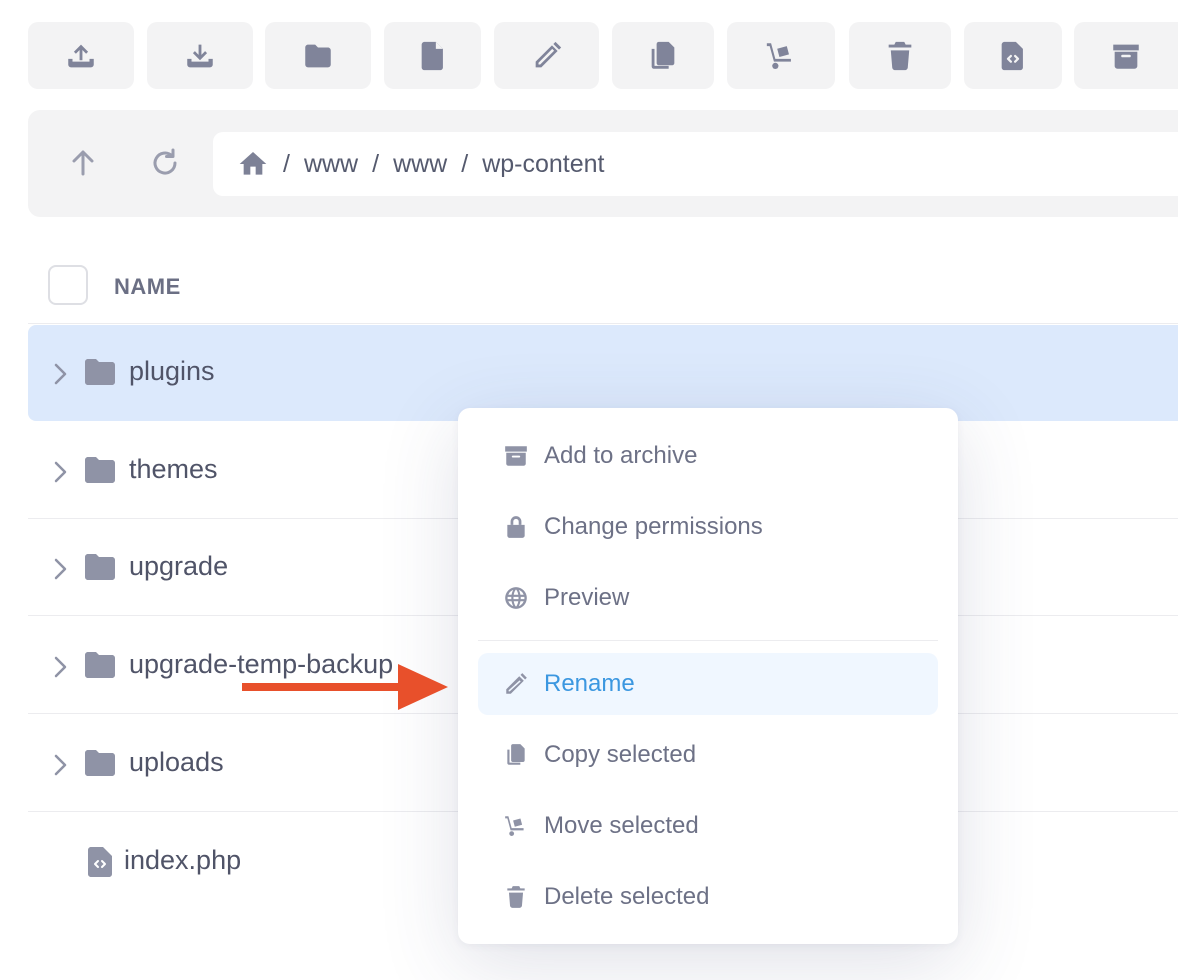 The image size is (1178, 980). What do you see at coordinates (620, 754) in the screenshot?
I see `menu-item-label: Copy selected` at bounding box center [620, 754].